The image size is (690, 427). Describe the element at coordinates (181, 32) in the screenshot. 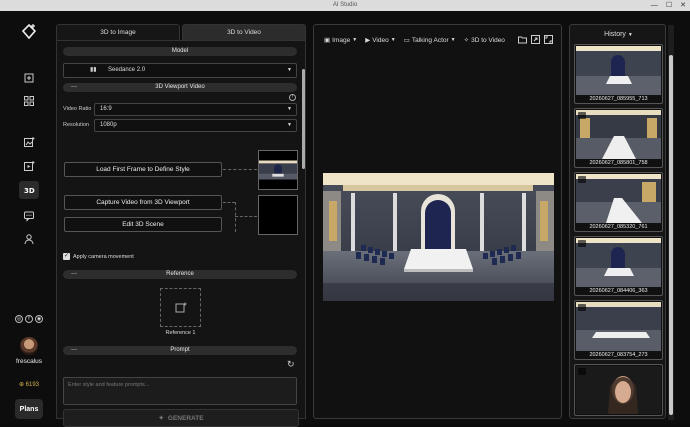

I see `mode-tabs: 3D to Image 3D to Video` at that location.